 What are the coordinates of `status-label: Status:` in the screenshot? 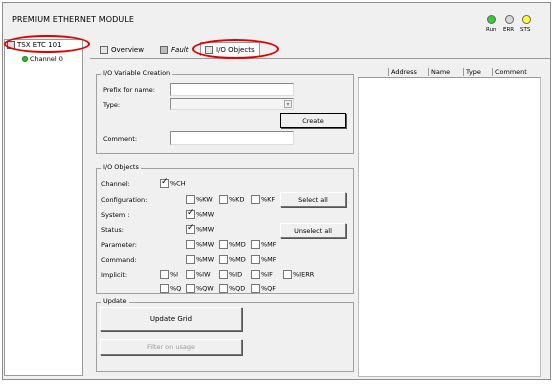 It's located at (112, 230).